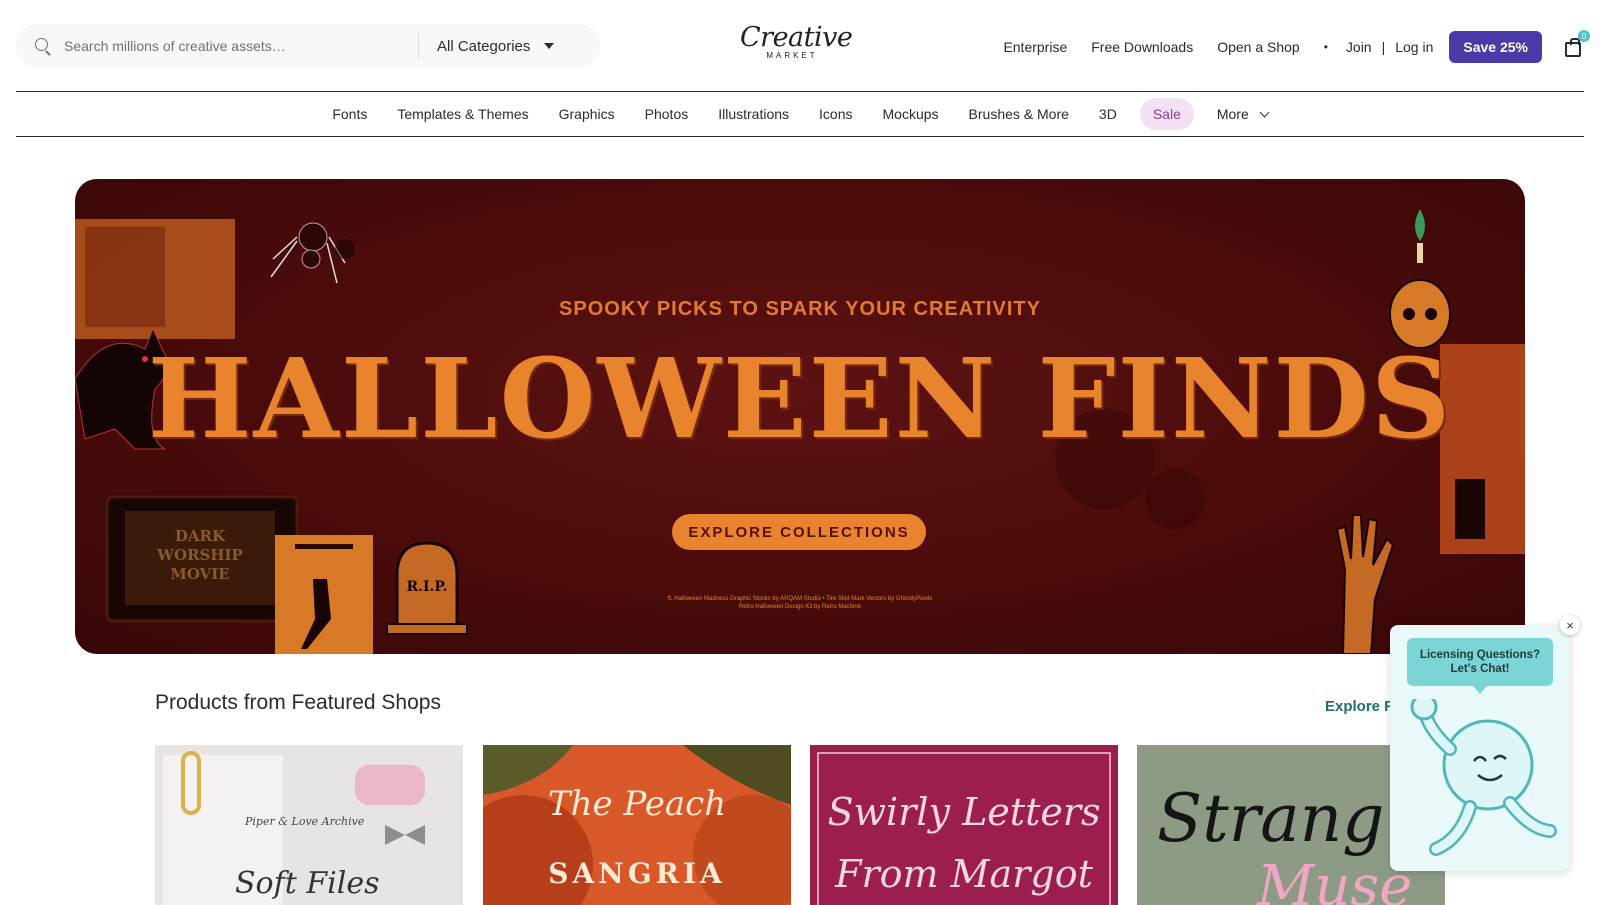 The image size is (1600, 905). Describe the element at coordinates (307, 883) in the screenshot. I see `card-art-text-2: Soft Files` at that location.